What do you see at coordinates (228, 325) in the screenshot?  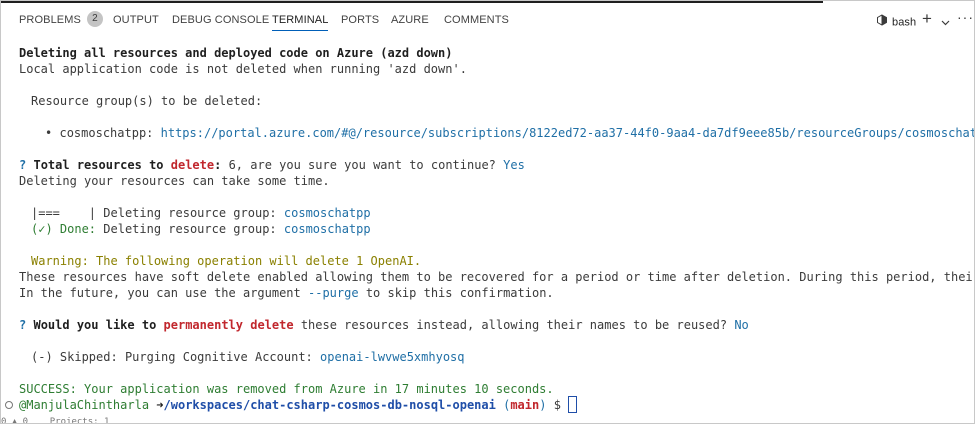 I see `permanent-delete-word: permanently delete` at bounding box center [228, 325].